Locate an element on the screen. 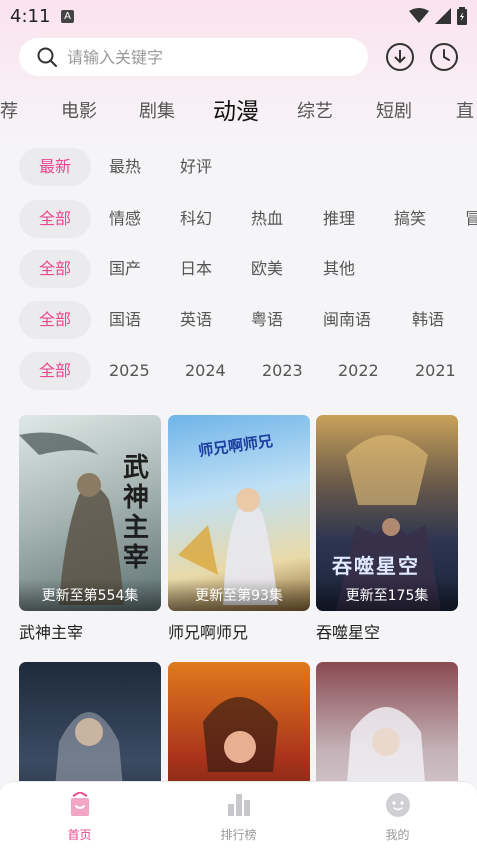 This screenshot has height=848, width=477. poster-logo: 吞噬星空 is located at coordinates (376, 566).